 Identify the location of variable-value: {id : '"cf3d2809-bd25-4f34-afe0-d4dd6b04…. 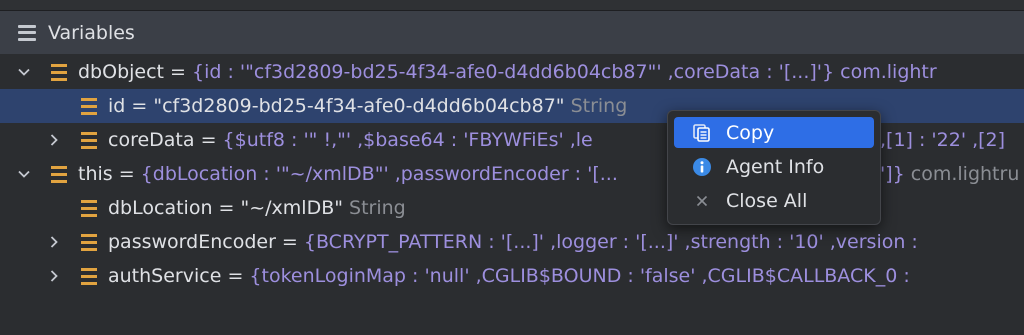
(564, 72).